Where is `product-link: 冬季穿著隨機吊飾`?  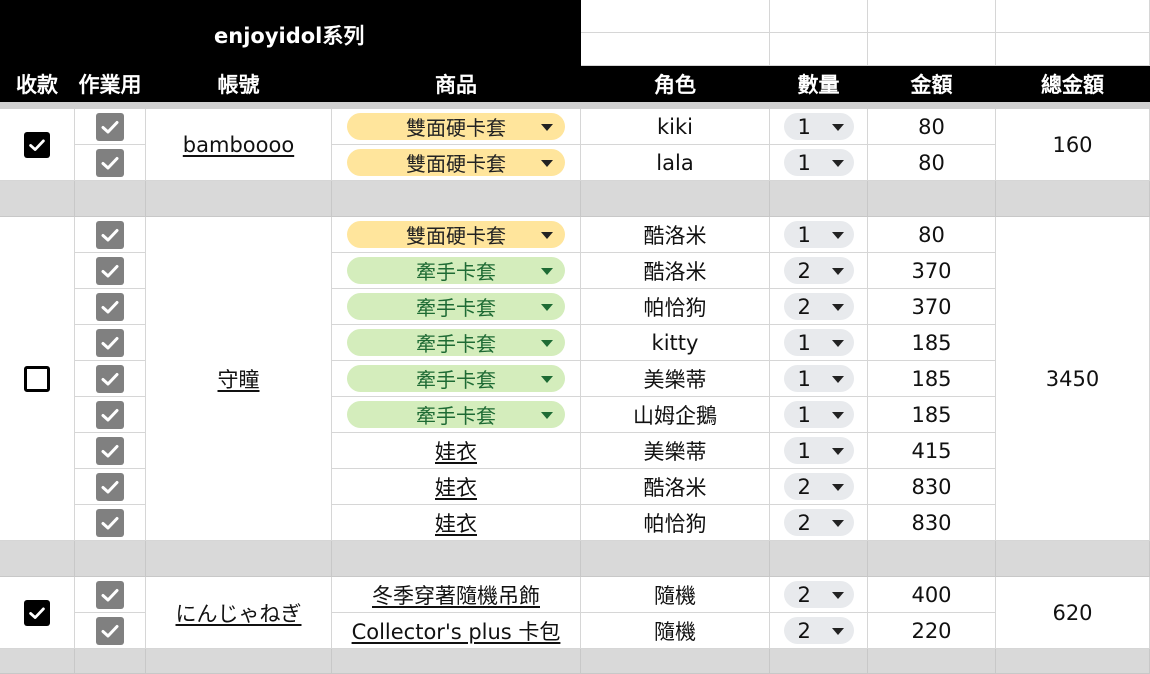 product-link: 冬季穿著隨機吊飾 is located at coordinates (456, 595).